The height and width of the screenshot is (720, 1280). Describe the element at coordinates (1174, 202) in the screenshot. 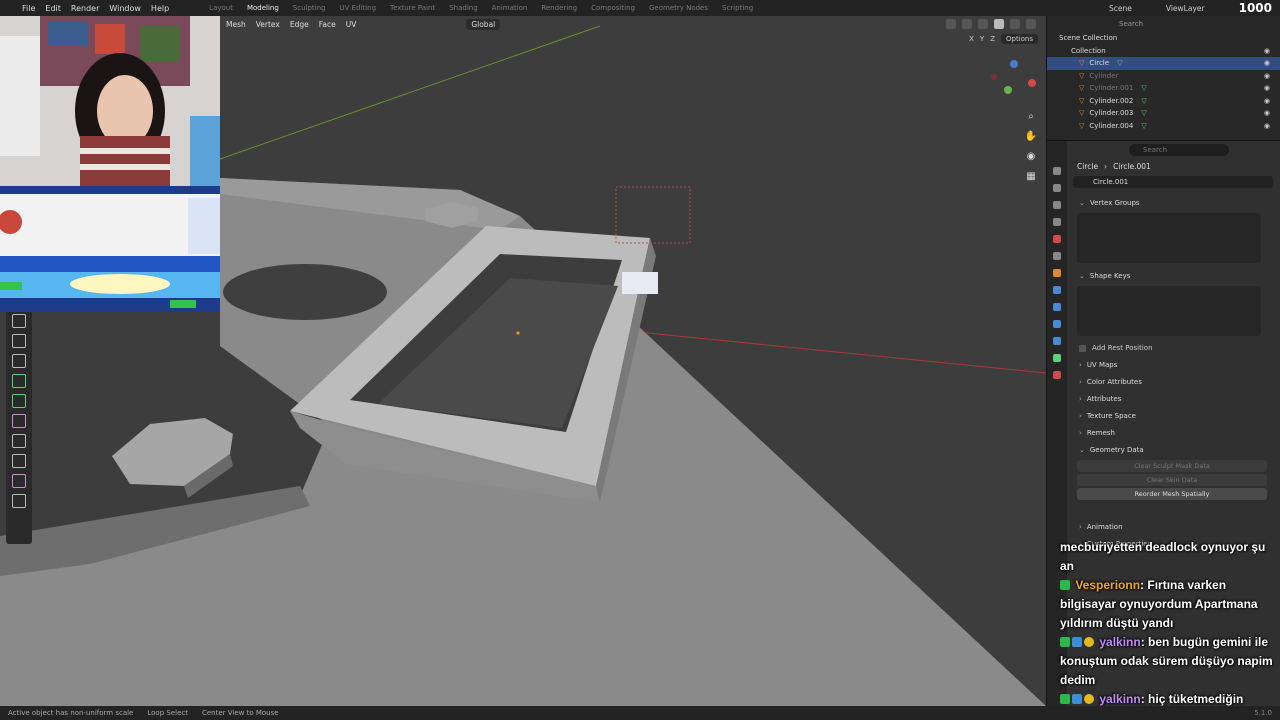

I see `vertex-groups-panel: ⌄ Vertex Groups` at that location.